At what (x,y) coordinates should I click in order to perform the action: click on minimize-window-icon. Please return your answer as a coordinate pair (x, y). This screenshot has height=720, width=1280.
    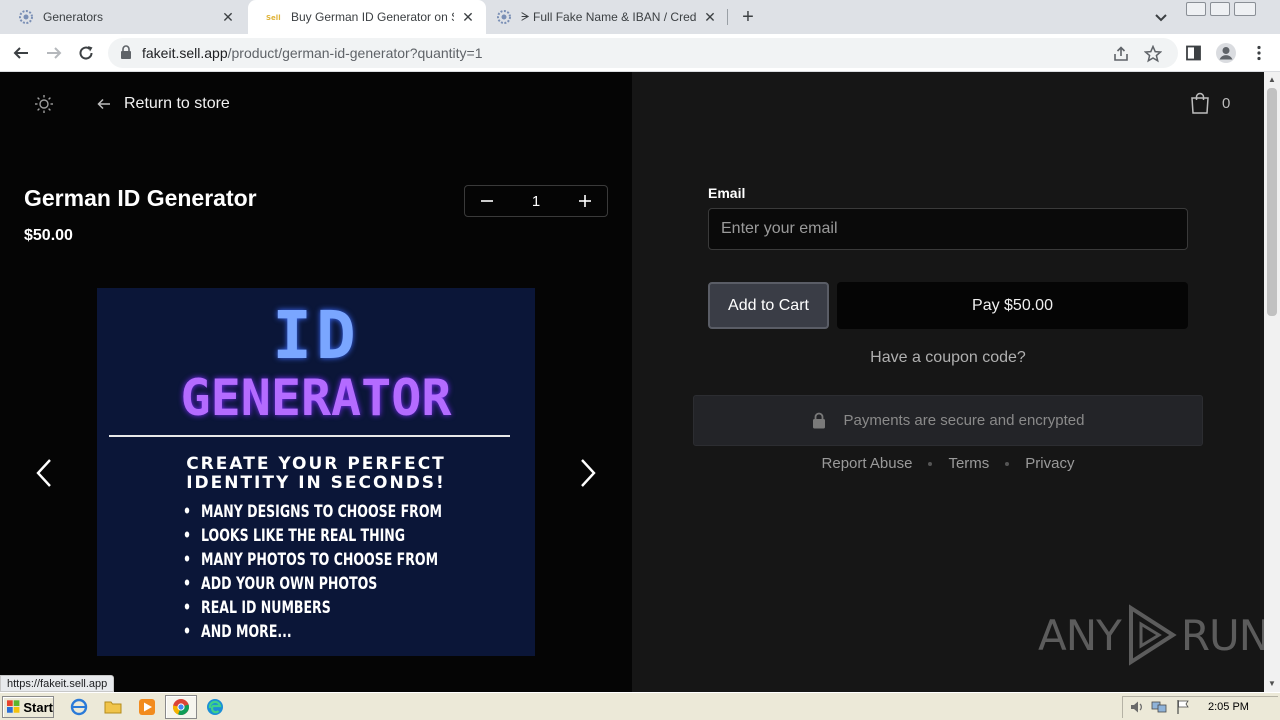
    Looking at the image, I should click on (1196, 9).